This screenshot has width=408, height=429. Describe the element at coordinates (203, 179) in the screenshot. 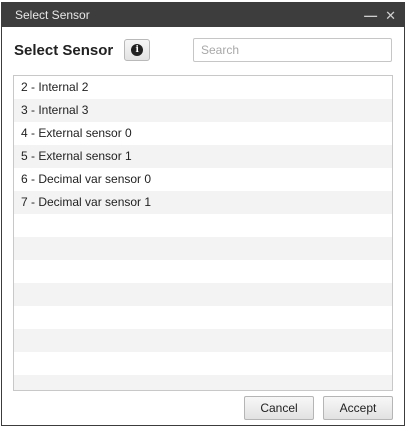

I see `list-item: 6 - Decimal var sensor 0` at that location.